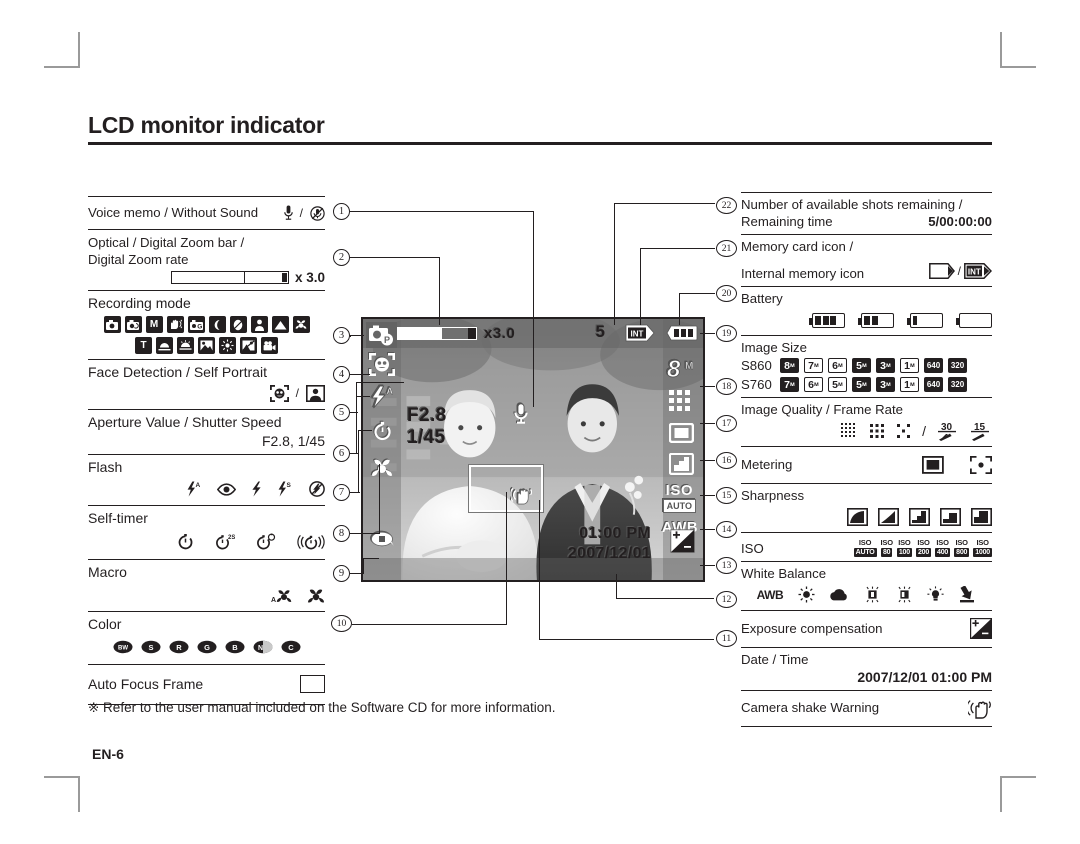 Image resolution: width=1080 pixels, height=844 pixels. What do you see at coordinates (206, 393) in the screenshot?
I see `face-detection-icons: /` at bounding box center [206, 393].